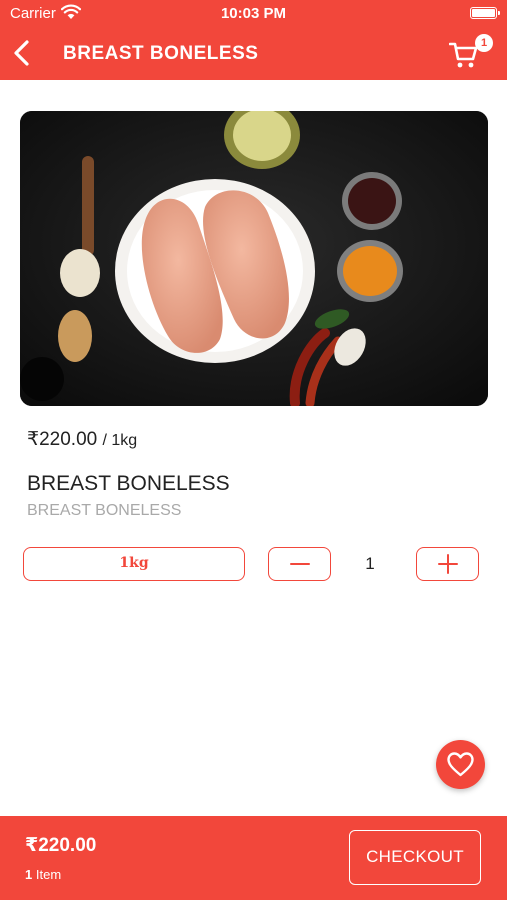 This screenshot has height=900, width=507. I want to click on checkout-button: CHECKOUT, so click(415, 857).